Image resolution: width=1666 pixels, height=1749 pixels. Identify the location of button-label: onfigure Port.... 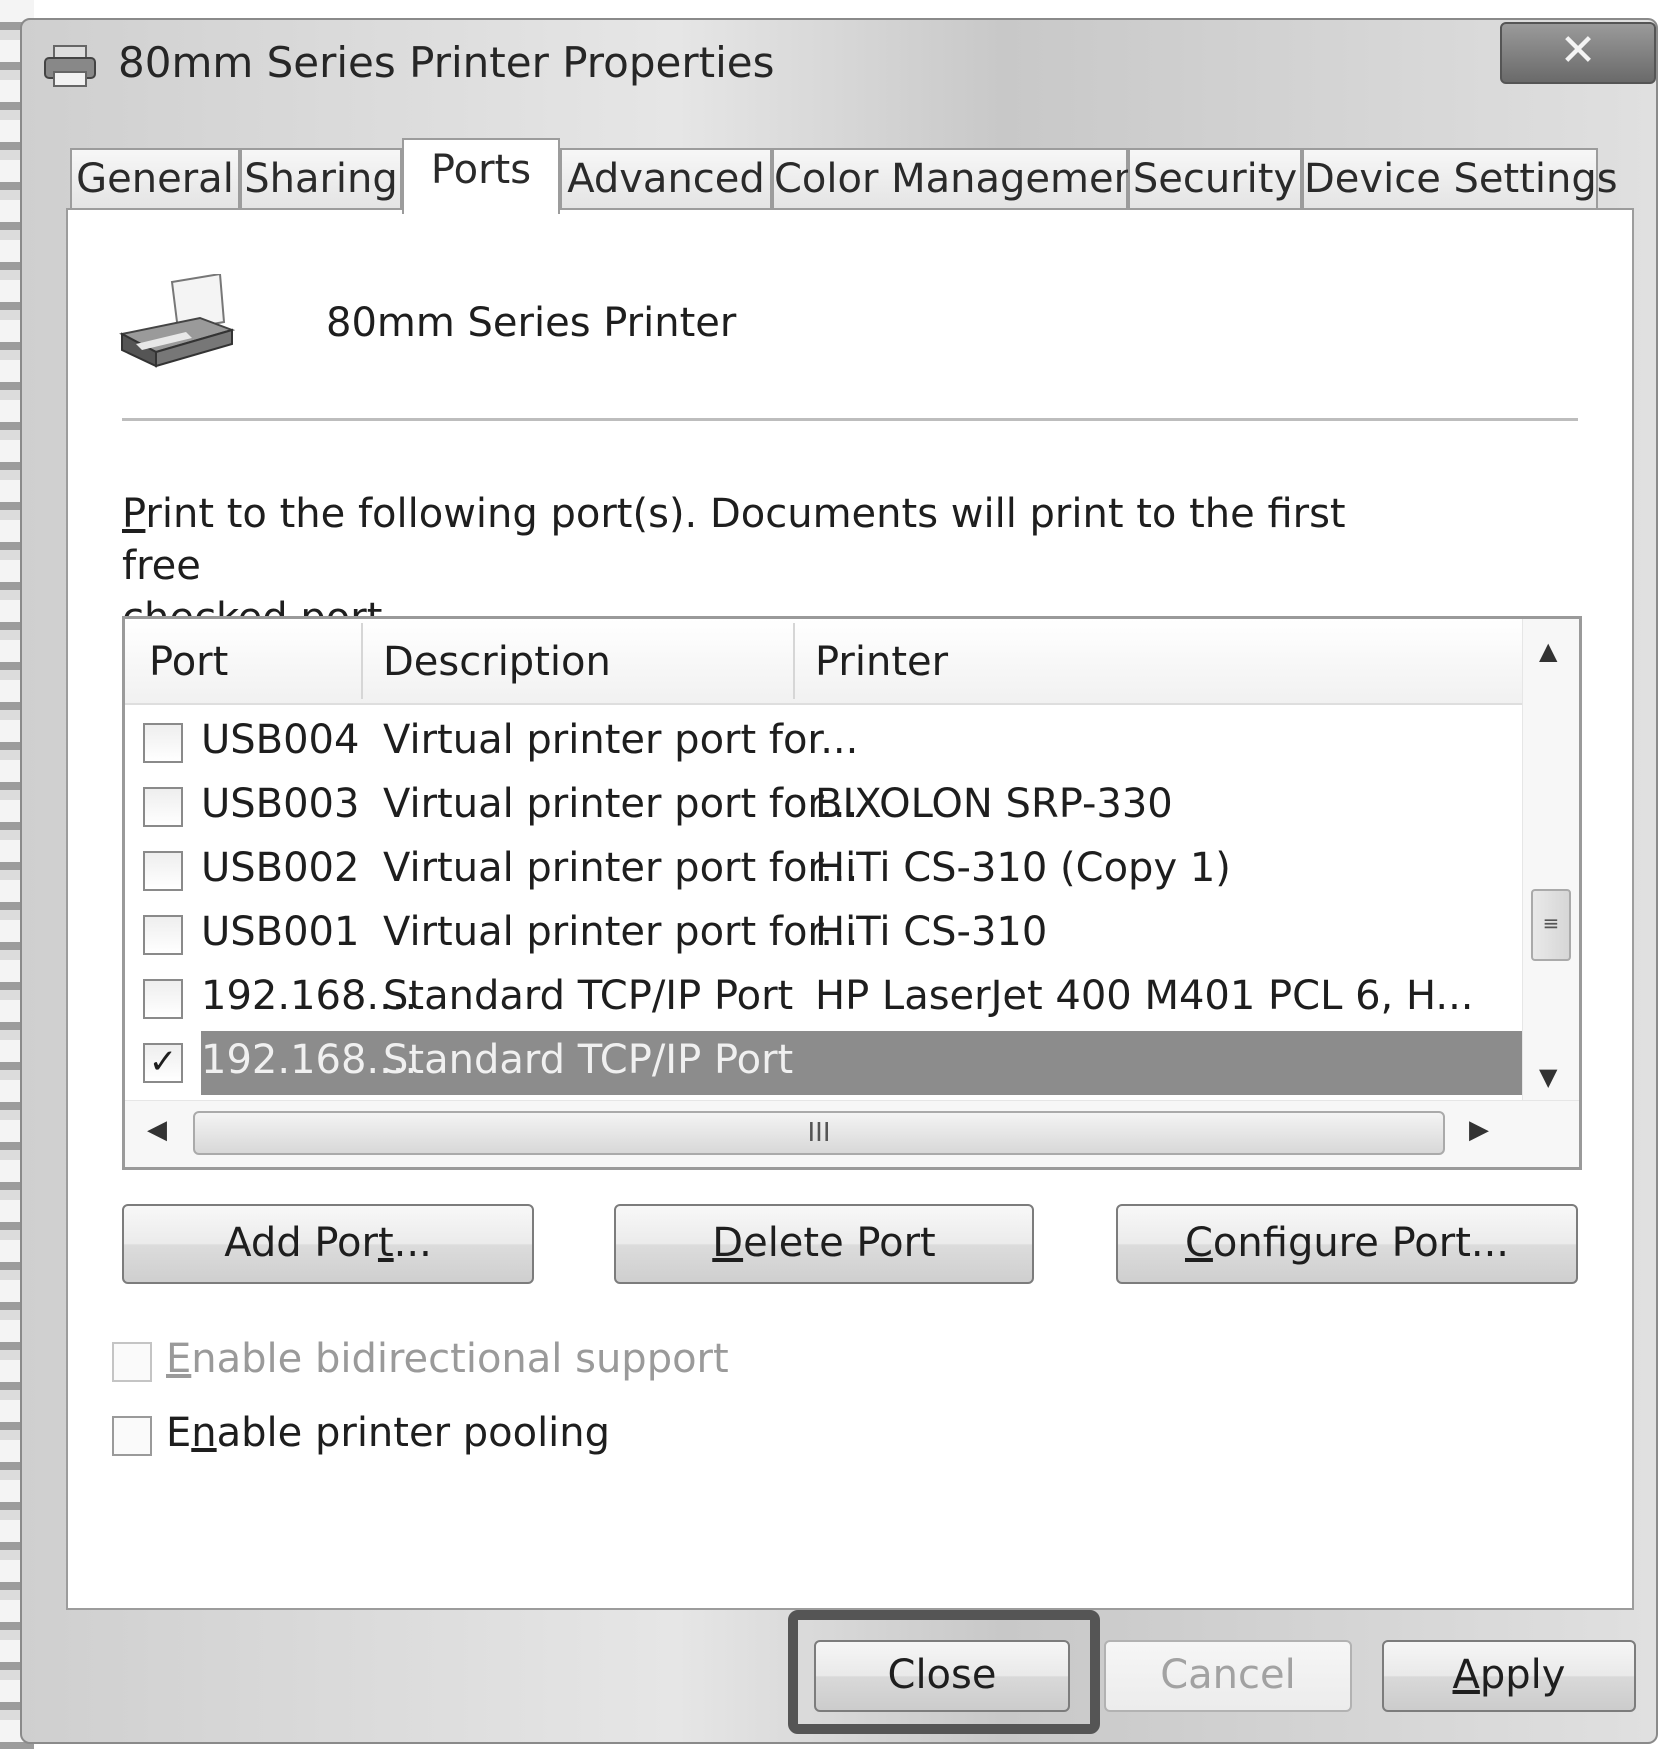
(1361, 1243).